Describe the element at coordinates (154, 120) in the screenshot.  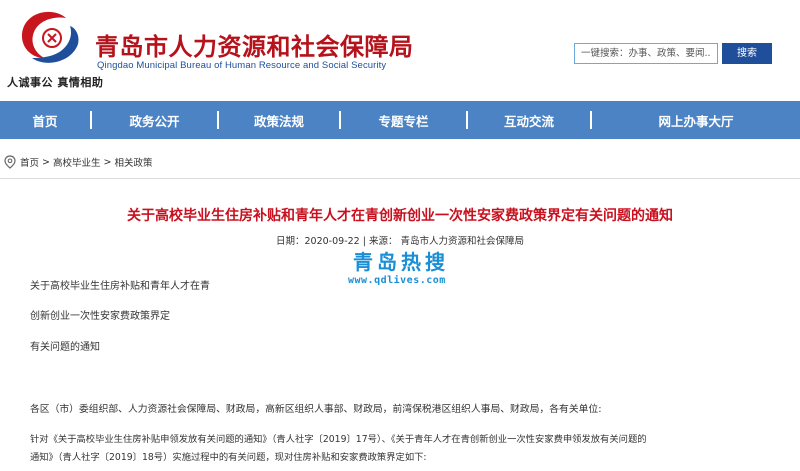
I see `nav-item-government-affairs: 政务公开` at that location.